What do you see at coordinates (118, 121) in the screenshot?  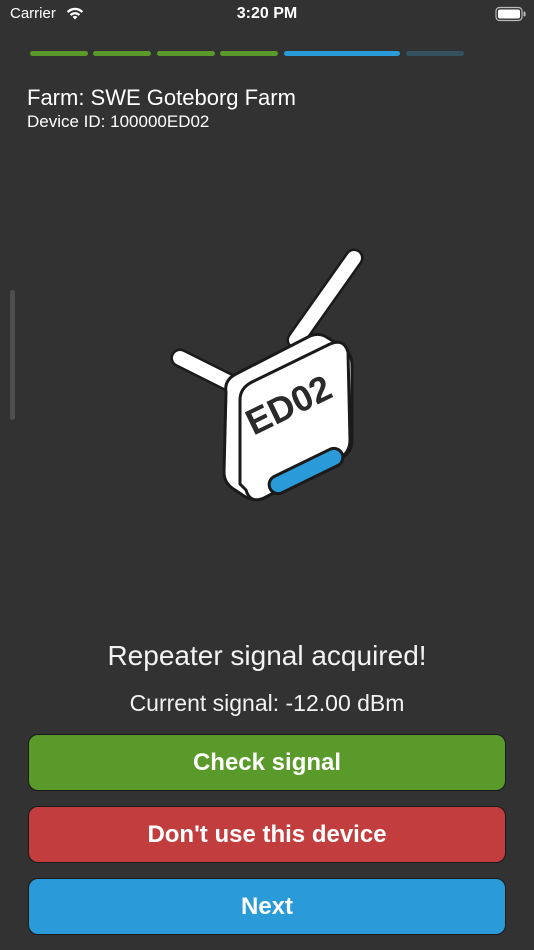 I see `device-id: Device ID: 100000ED02` at bounding box center [118, 121].